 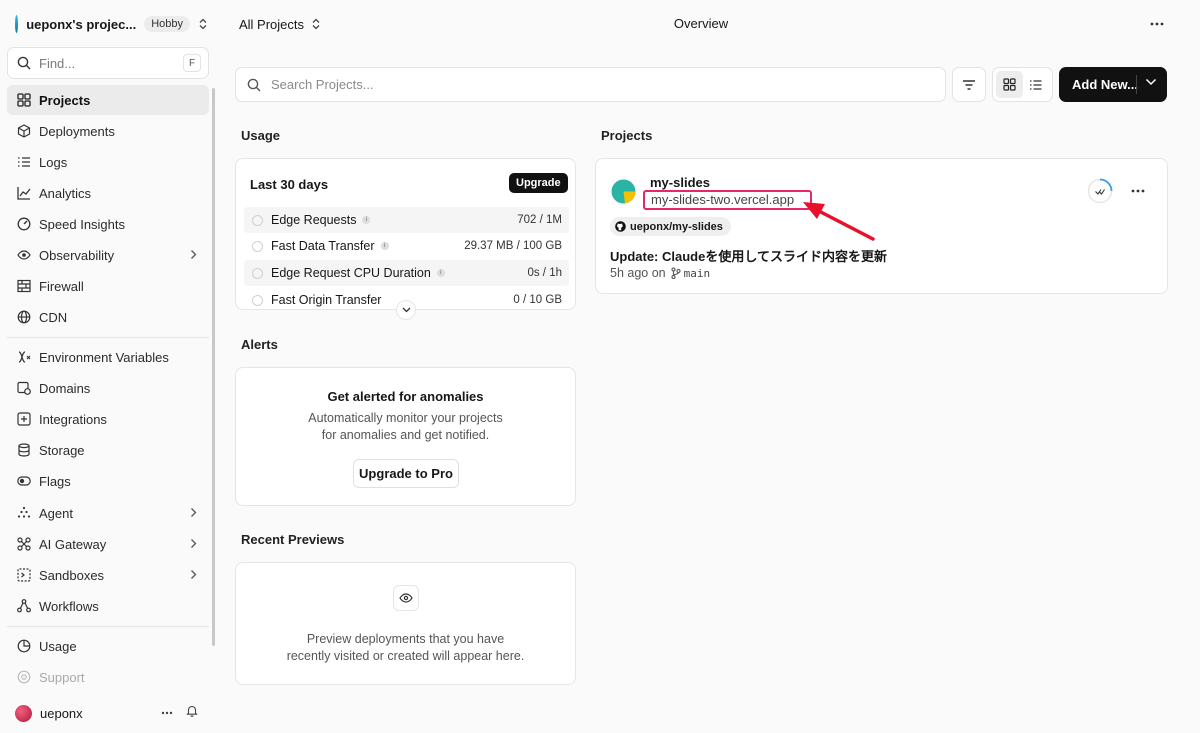 I want to click on user-menu: ueponx, so click(x=108, y=713).